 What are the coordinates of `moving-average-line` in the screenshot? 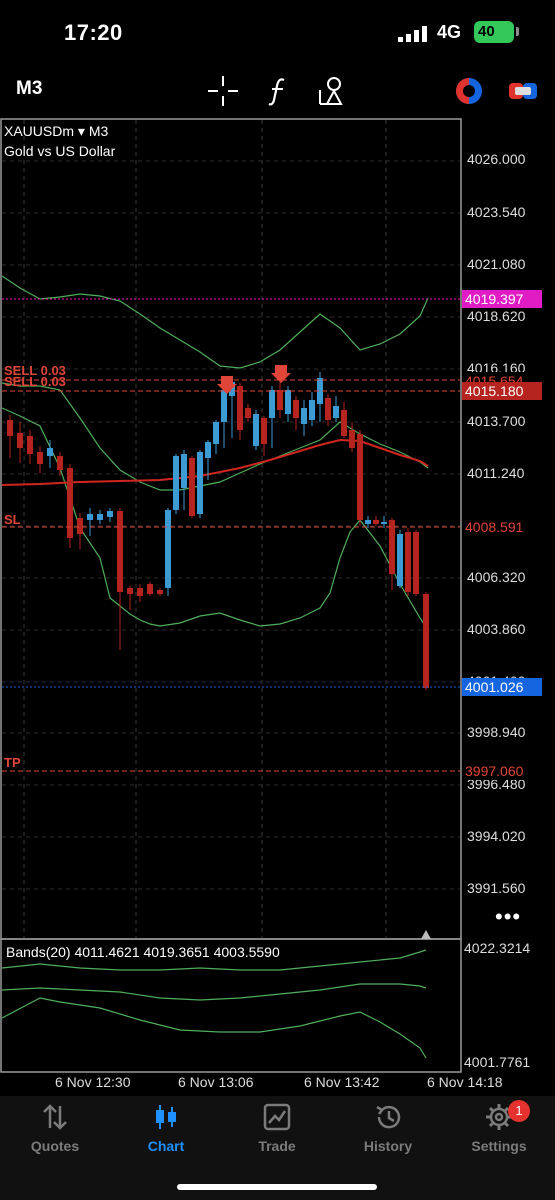 It's located at (215, 462).